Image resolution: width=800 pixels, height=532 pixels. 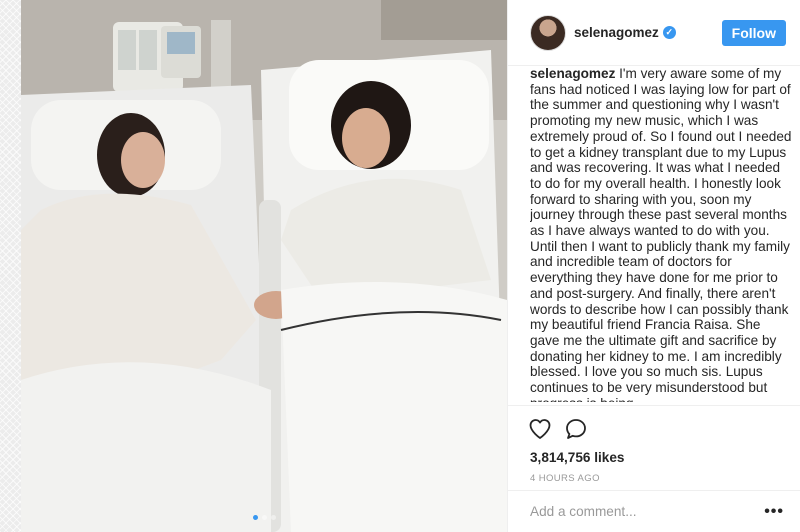 I want to click on comment-bar: •••, so click(x=654, y=511).